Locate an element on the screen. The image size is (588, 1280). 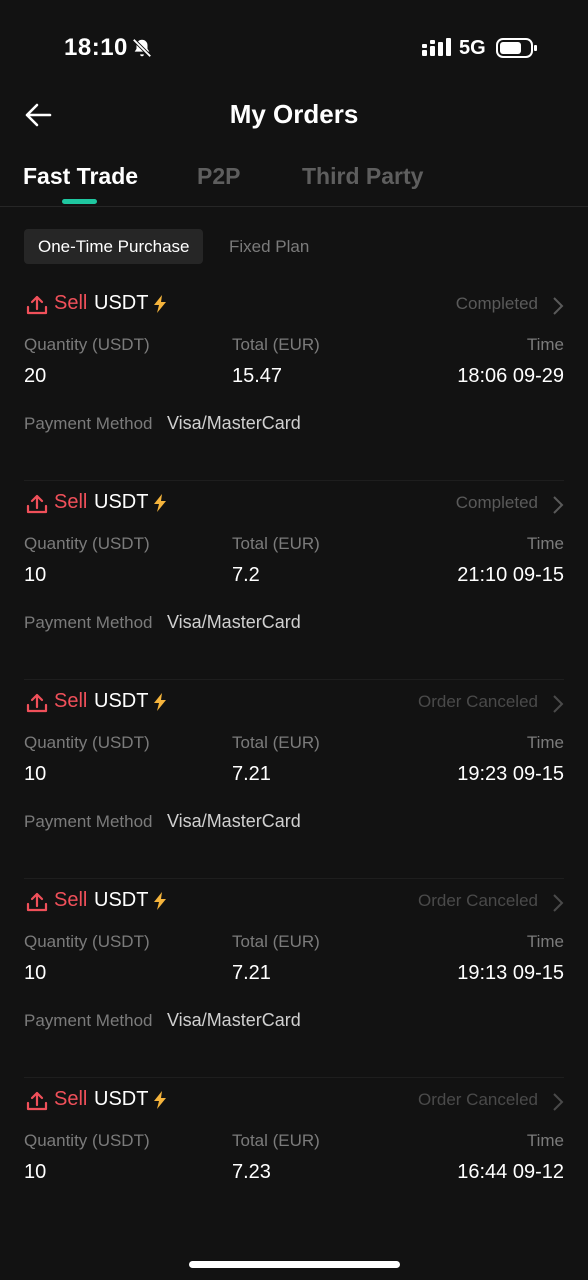
total-value: 7.23 is located at coordinates (251, 1172).